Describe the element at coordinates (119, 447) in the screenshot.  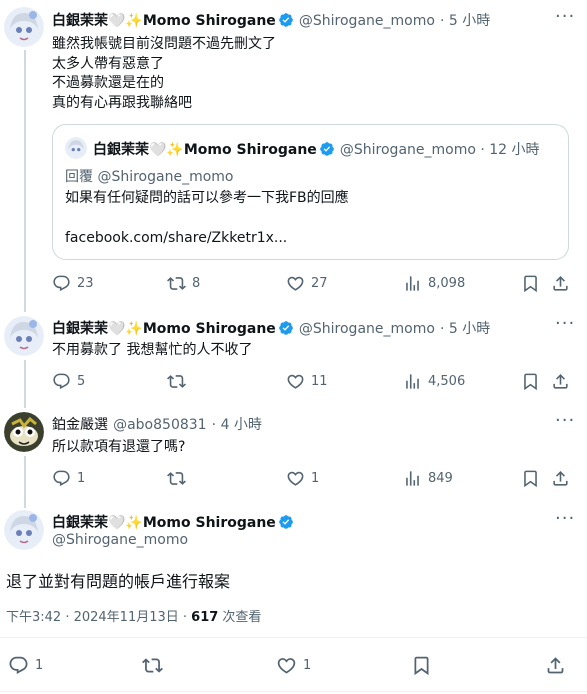
I see `tweet-text: 所以款項有退還了嗎?` at that location.